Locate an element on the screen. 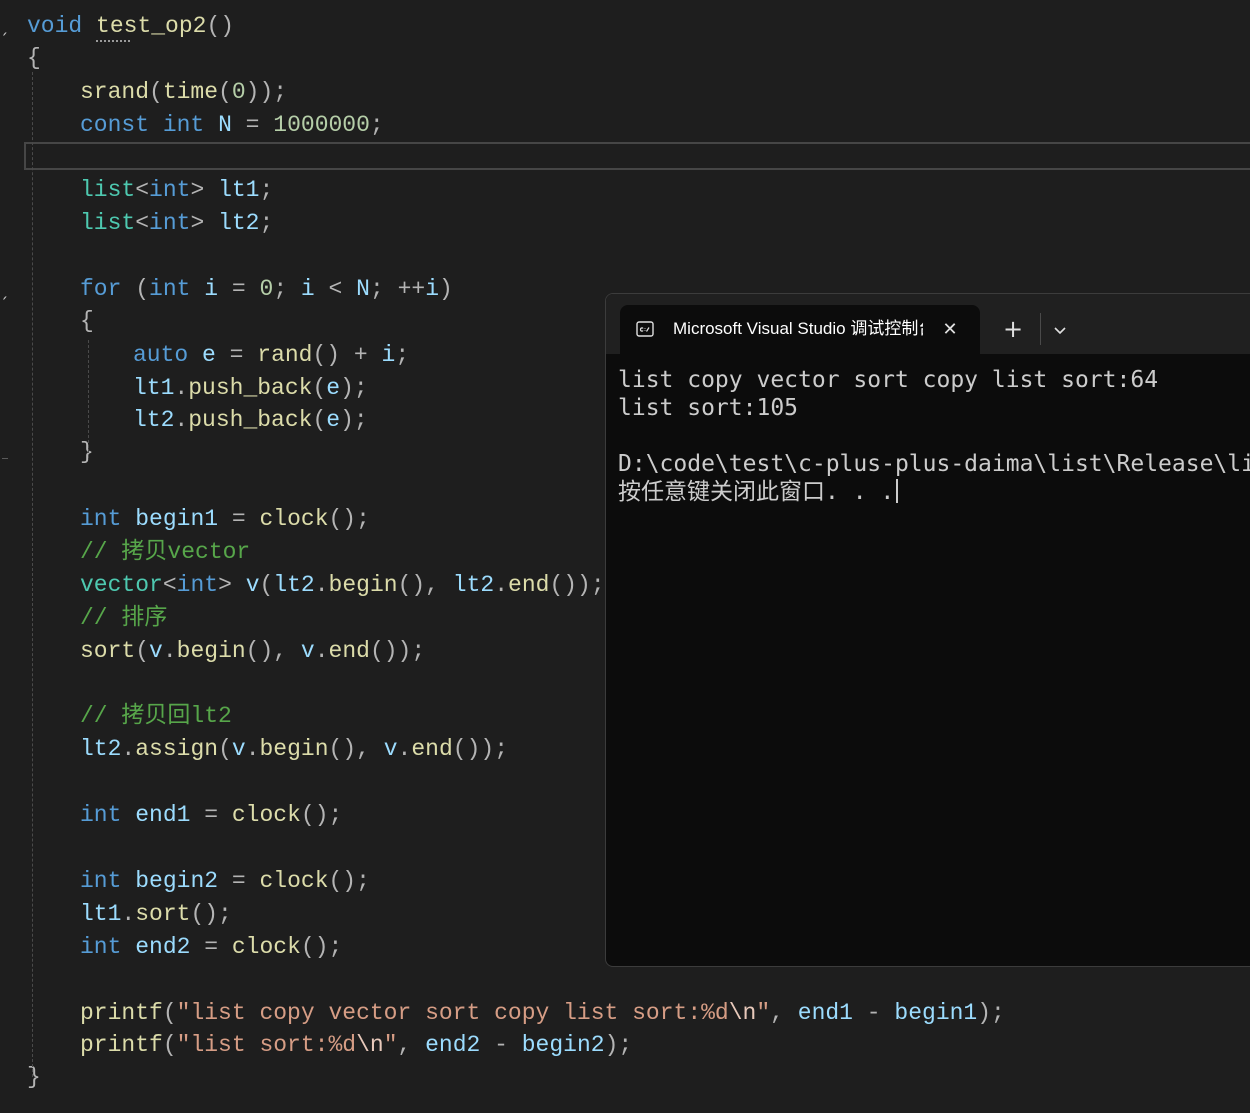  code-line: for (int i = 0; i < N; ++i) is located at coordinates (266, 289).